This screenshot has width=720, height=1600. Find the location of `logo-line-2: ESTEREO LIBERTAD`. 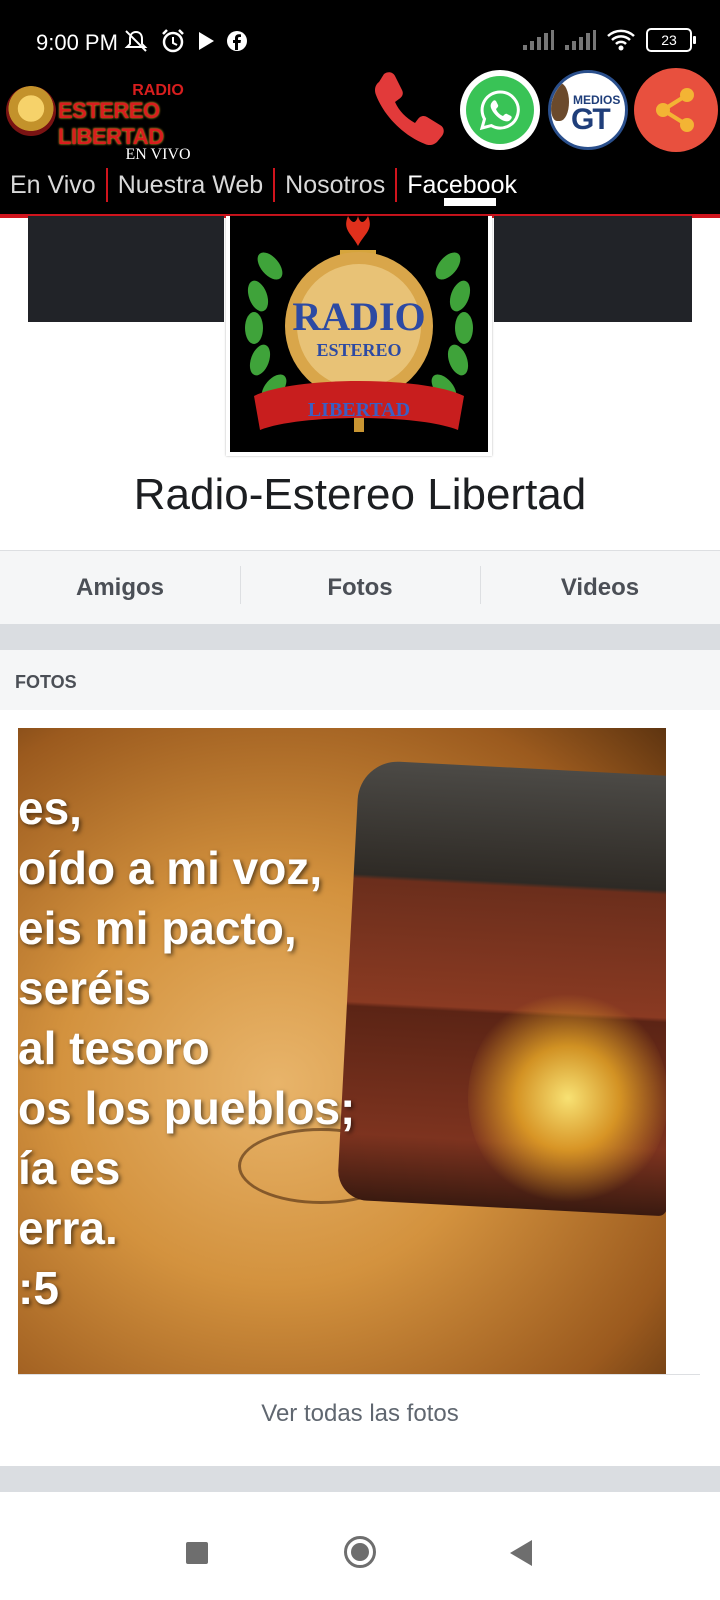

logo-line-2: ESTEREO LIBERTAD is located at coordinates (111, 123).